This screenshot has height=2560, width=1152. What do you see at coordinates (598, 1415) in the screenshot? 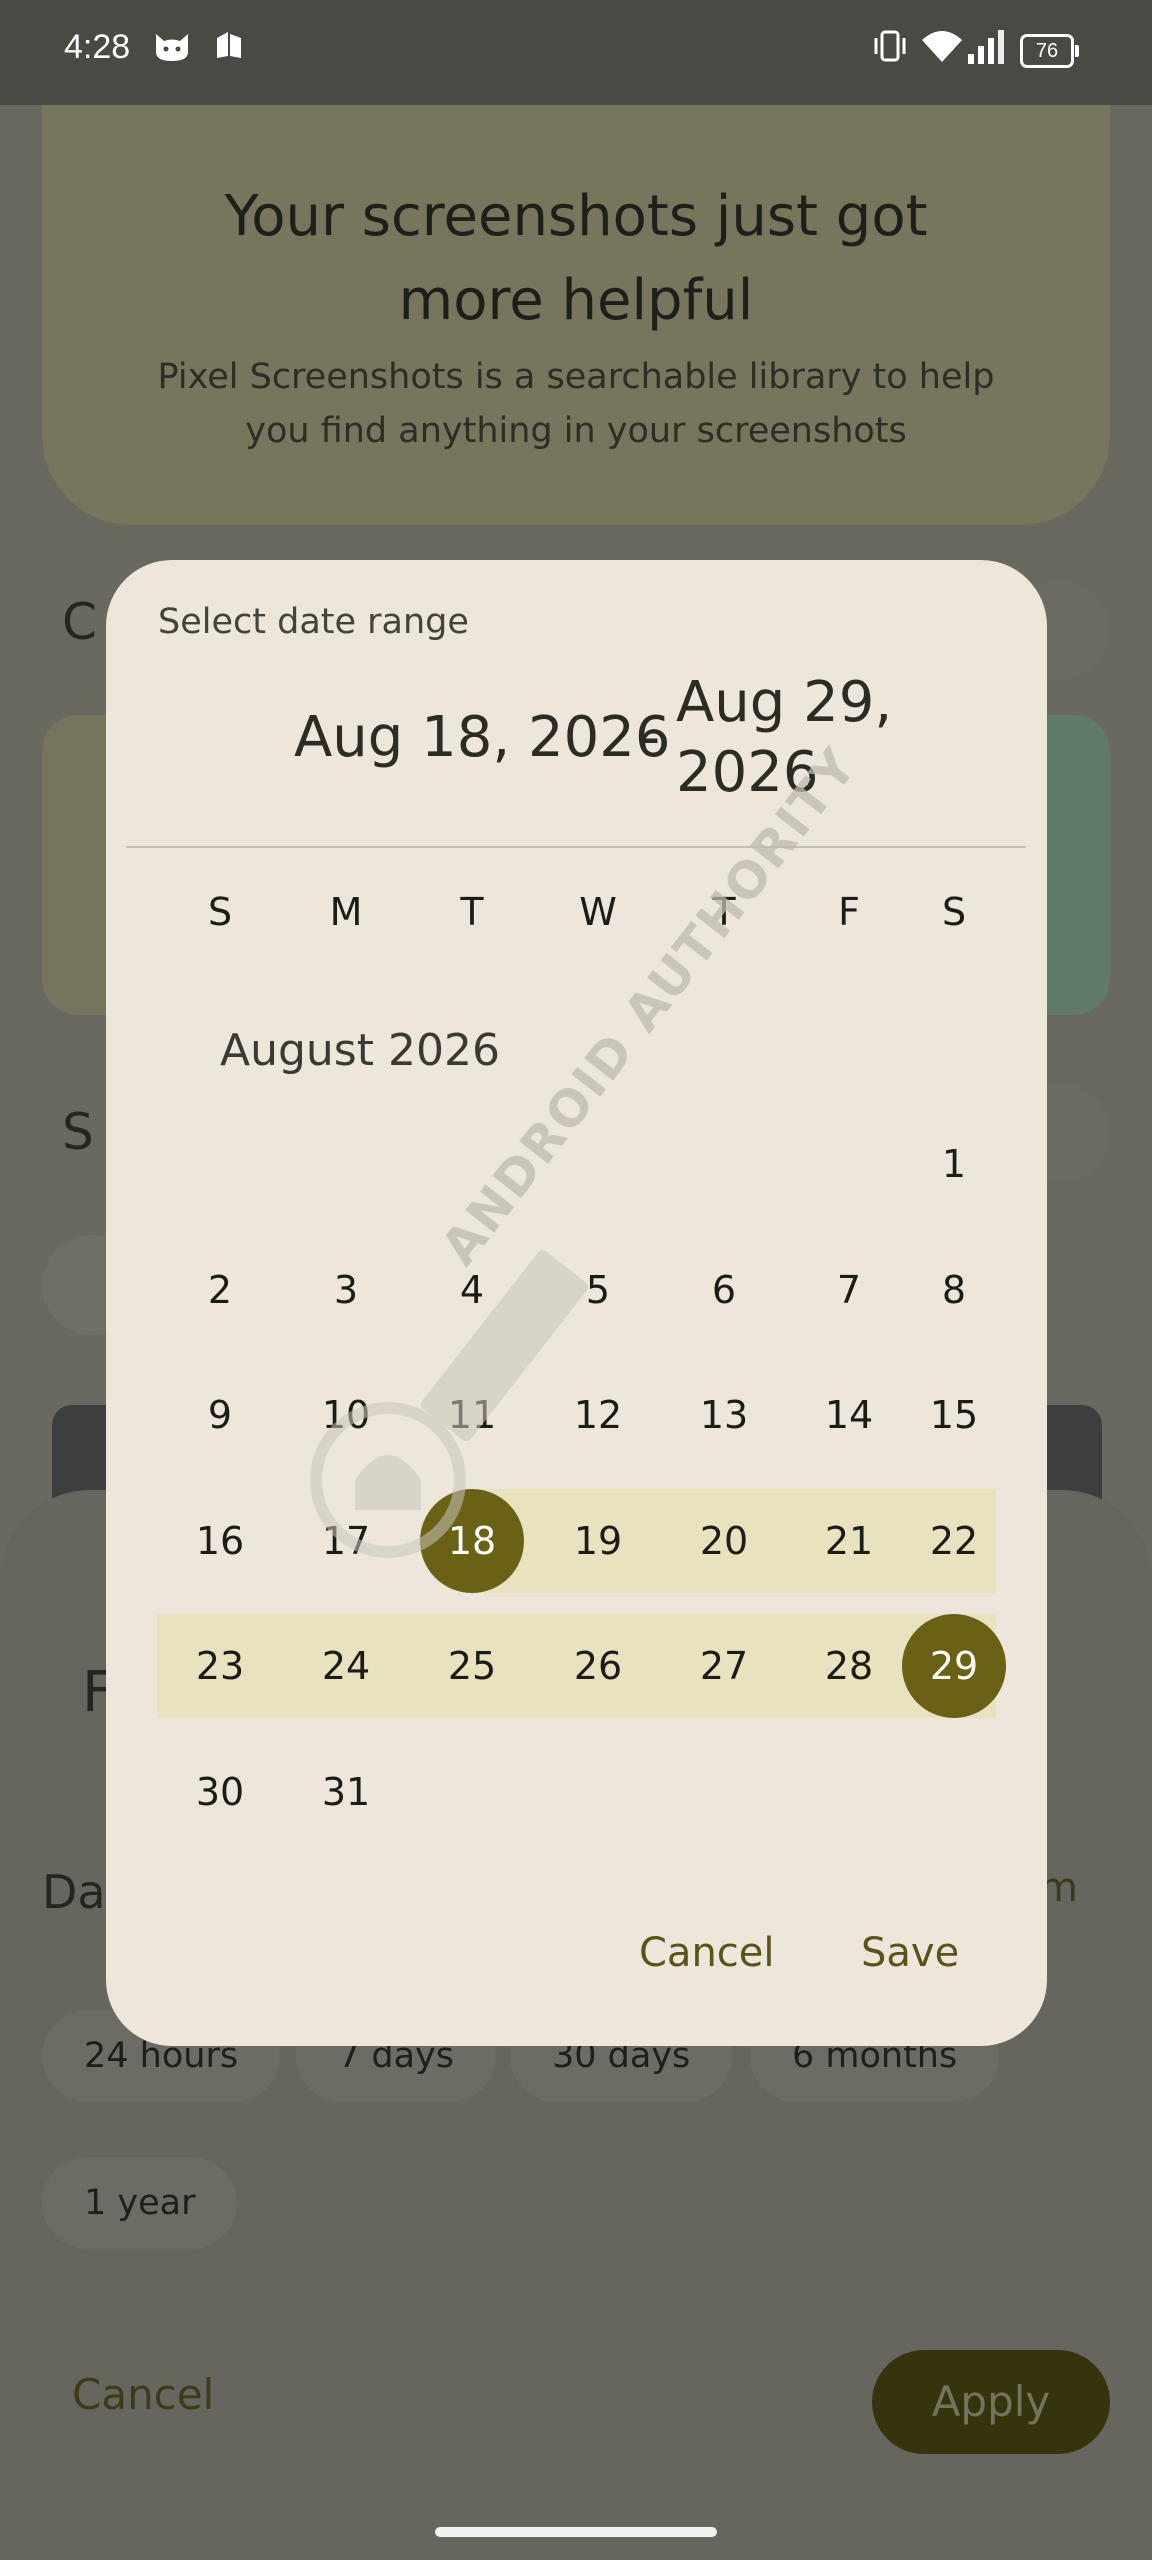
I see `calendar-day: 12` at bounding box center [598, 1415].